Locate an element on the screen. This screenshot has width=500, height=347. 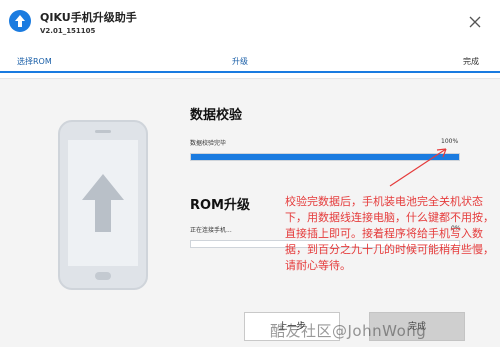
title-bar: QIKU手机升级助手 V2.01_151105 is located at coordinates (250, 22).